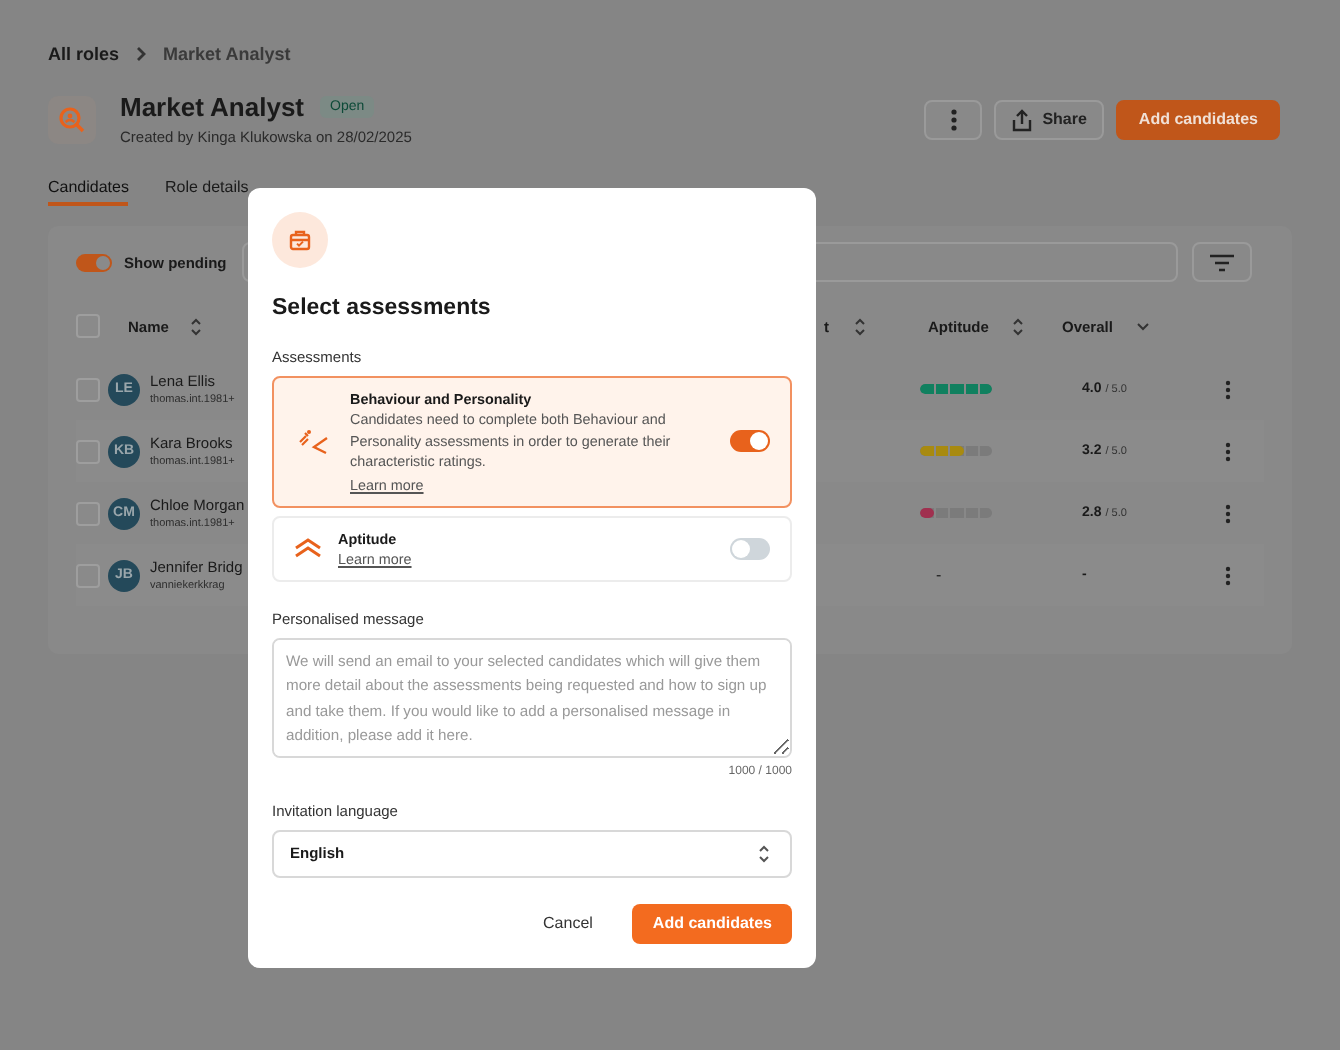  I want to click on tab: Candidates, so click(88, 192).